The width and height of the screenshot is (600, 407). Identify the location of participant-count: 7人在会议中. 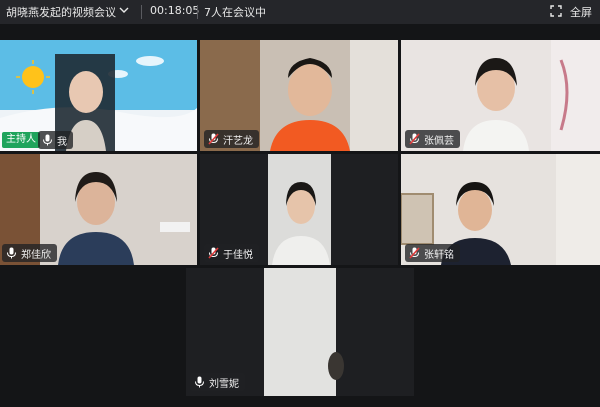
(235, 12).